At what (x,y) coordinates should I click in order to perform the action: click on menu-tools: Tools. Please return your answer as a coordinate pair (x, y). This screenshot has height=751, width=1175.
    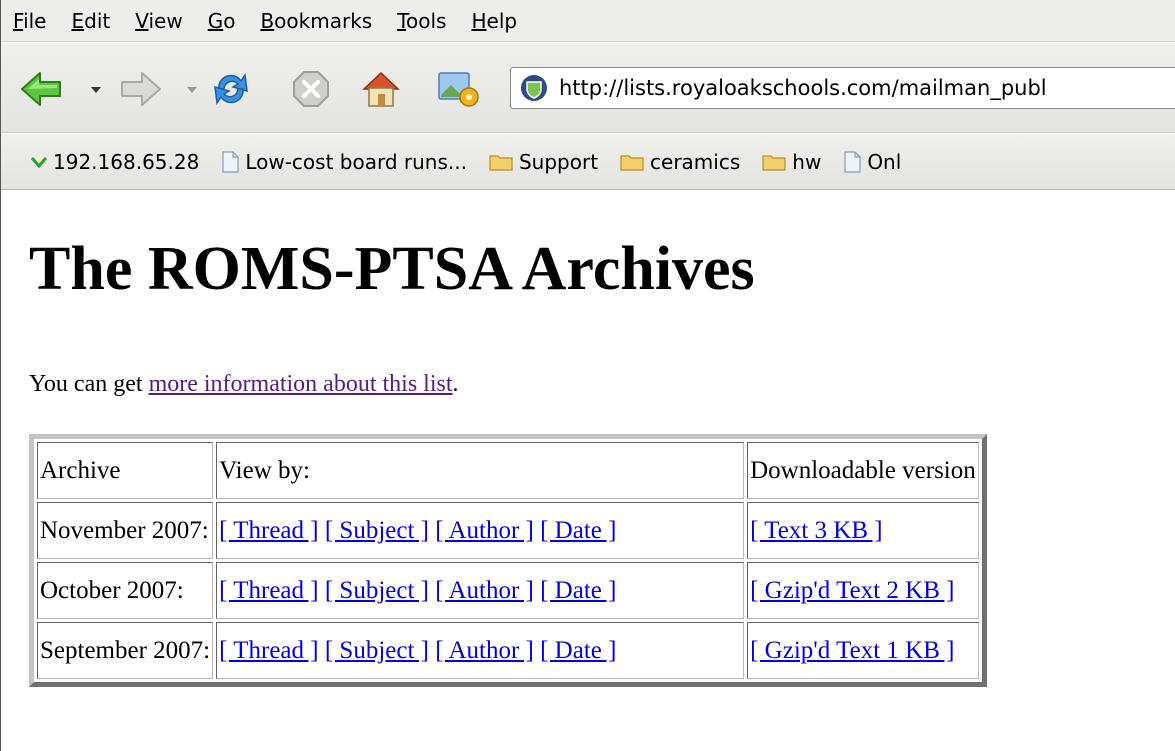
    Looking at the image, I should click on (421, 21).